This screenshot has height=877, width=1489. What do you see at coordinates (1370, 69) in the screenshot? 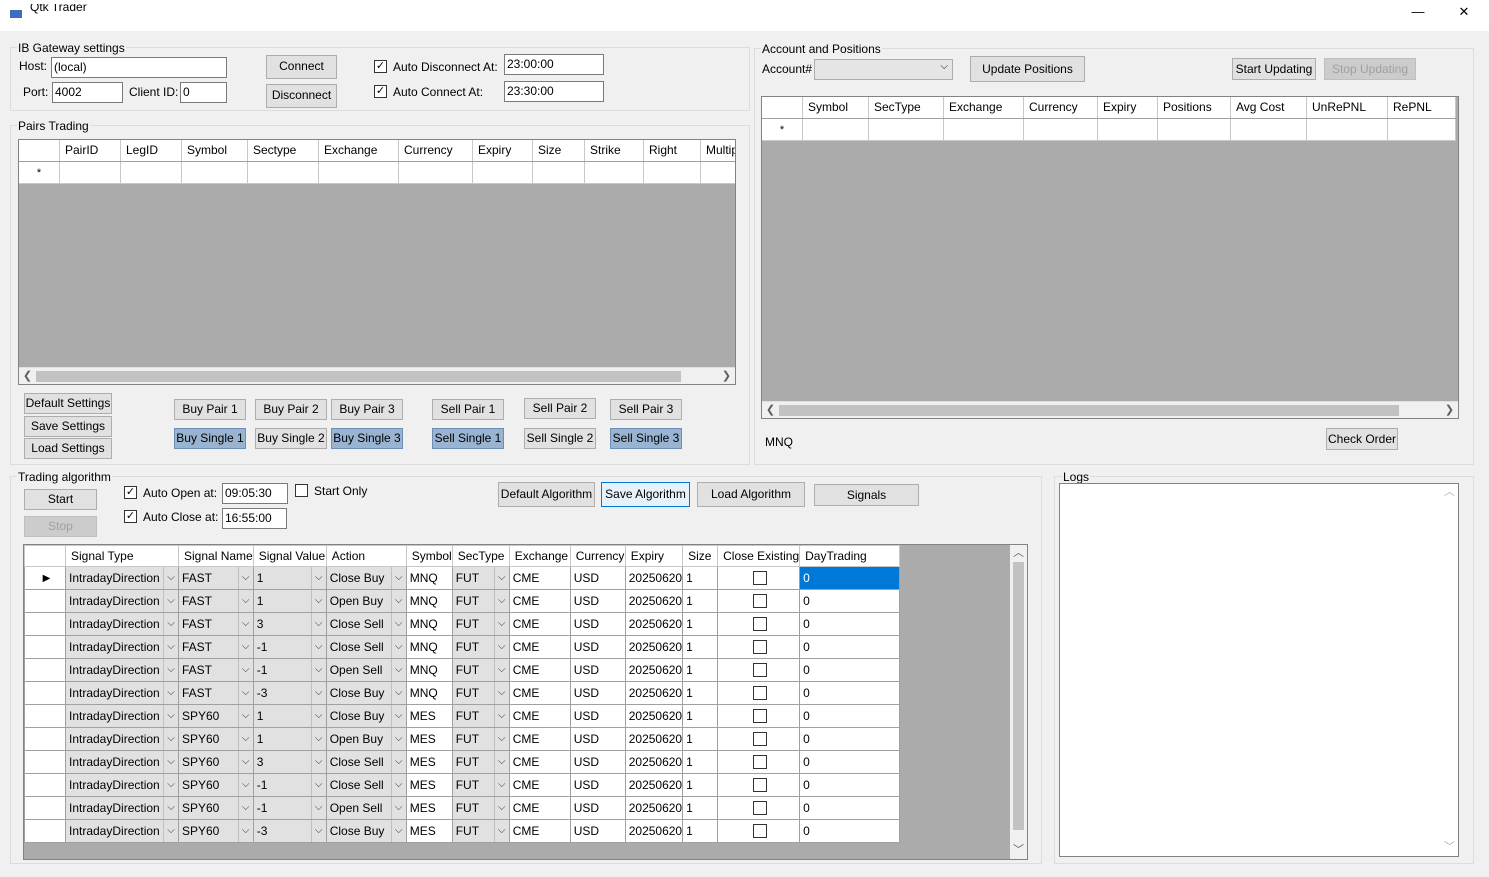
I see `stop-updating-button: Stop Updating` at bounding box center [1370, 69].